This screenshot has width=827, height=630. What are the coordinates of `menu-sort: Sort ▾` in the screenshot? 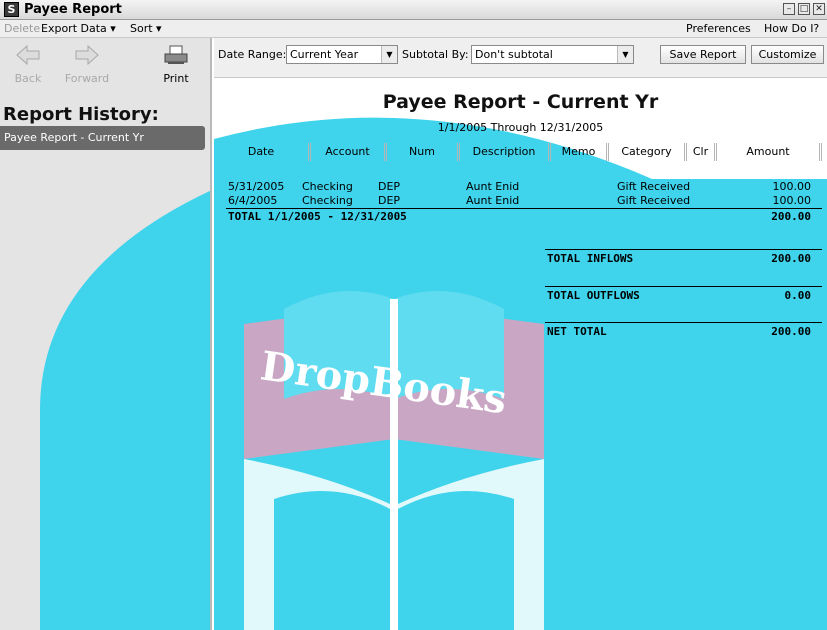 It's located at (146, 29).